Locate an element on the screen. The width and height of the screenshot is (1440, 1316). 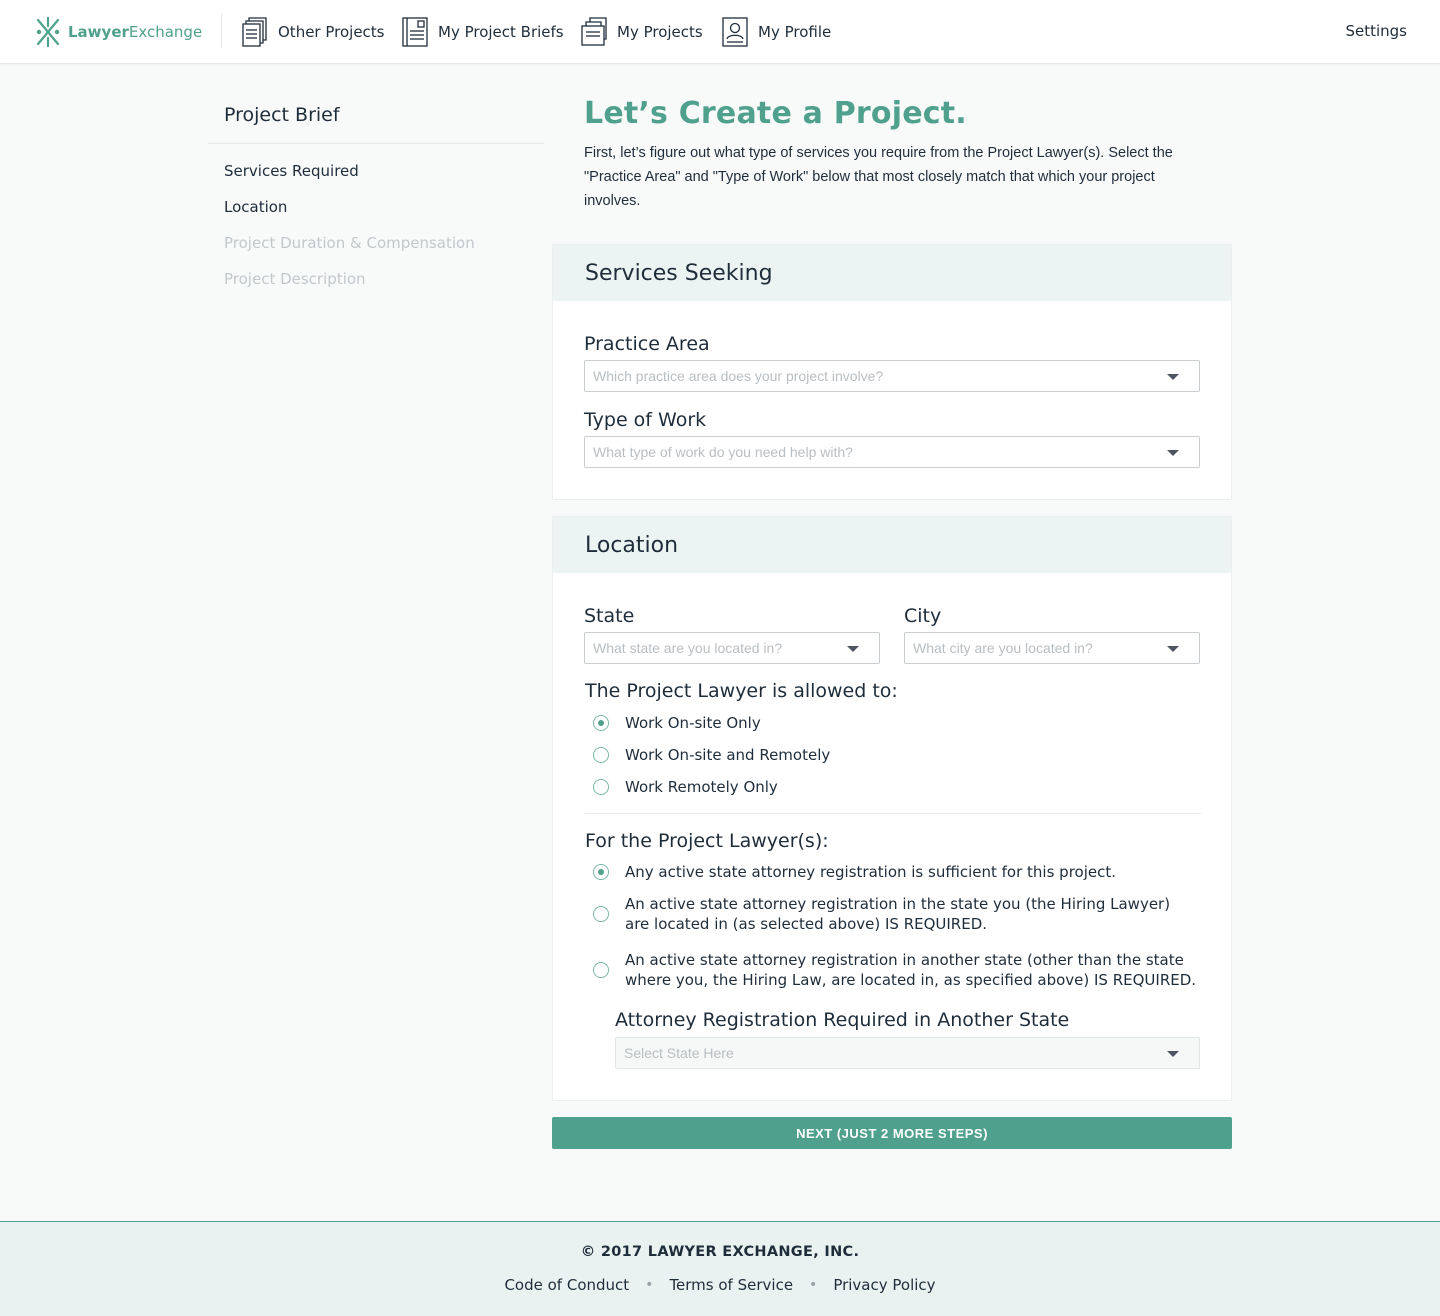
profile-card-icon is located at coordinates (735, 32).